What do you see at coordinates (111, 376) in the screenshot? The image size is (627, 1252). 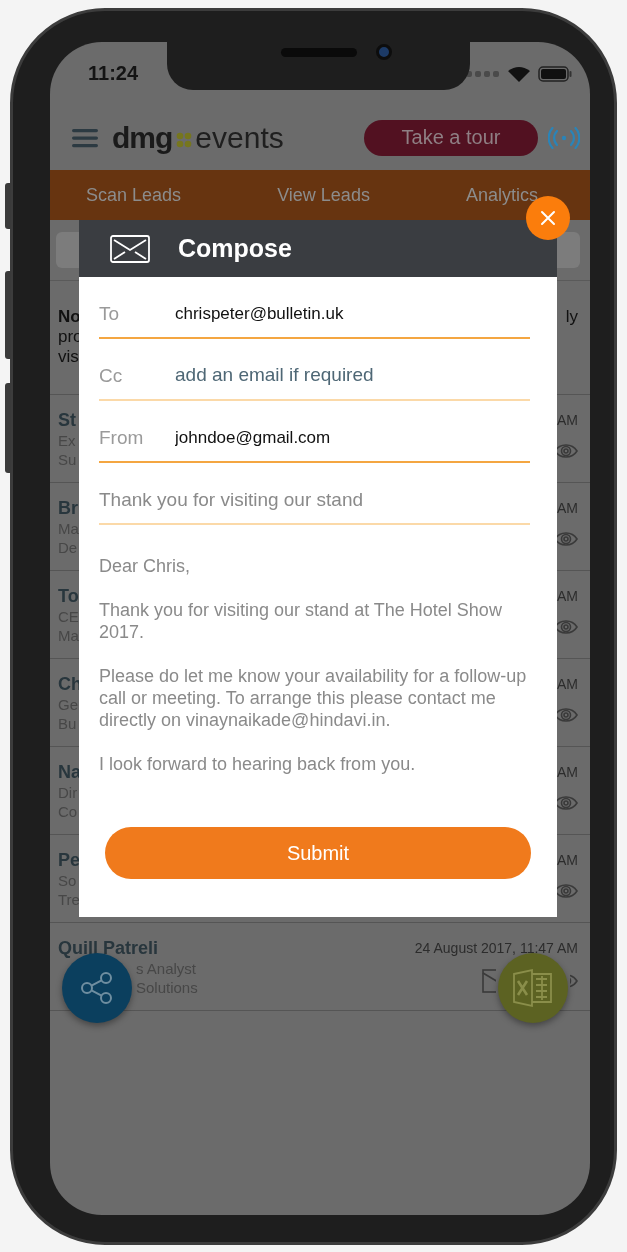 I see `field-label: Cc` at bounding box center [111, 376].